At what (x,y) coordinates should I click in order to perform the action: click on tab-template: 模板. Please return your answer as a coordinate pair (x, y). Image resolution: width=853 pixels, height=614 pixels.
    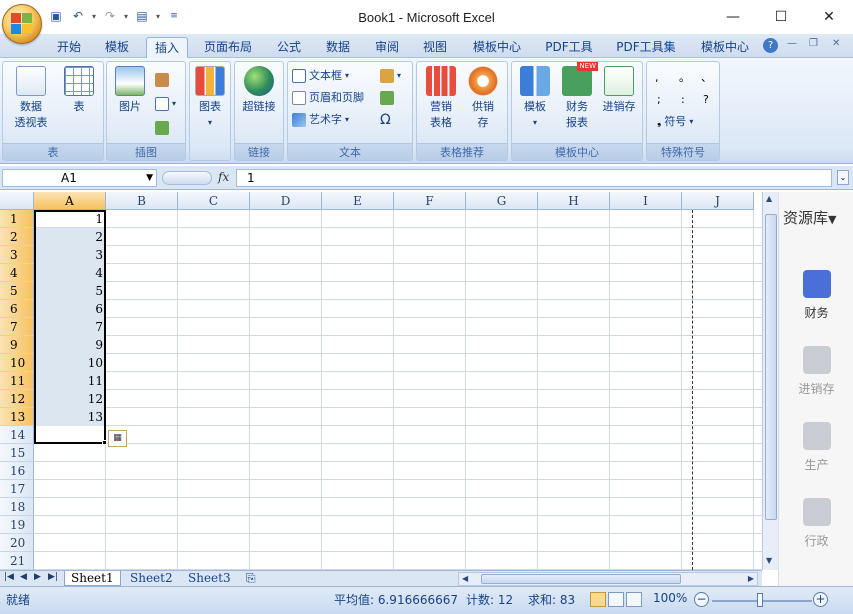
    Looking at the image, I should click on (117, 47).